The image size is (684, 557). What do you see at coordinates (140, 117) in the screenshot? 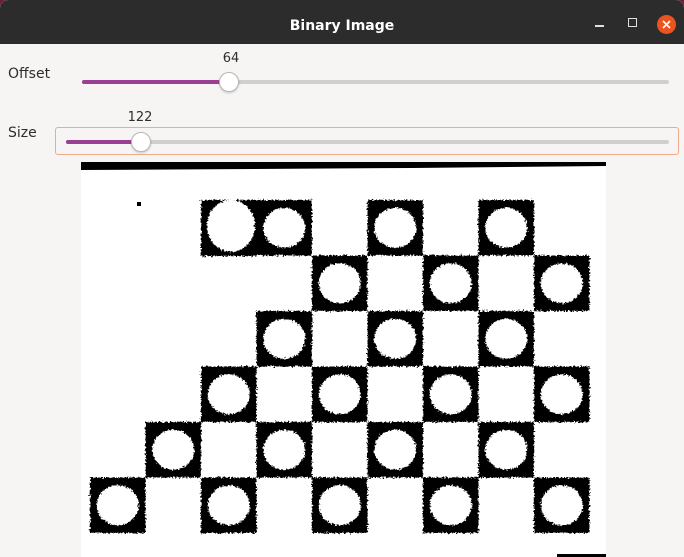
I see `size-value: 122` at bounding box center [140, 117].